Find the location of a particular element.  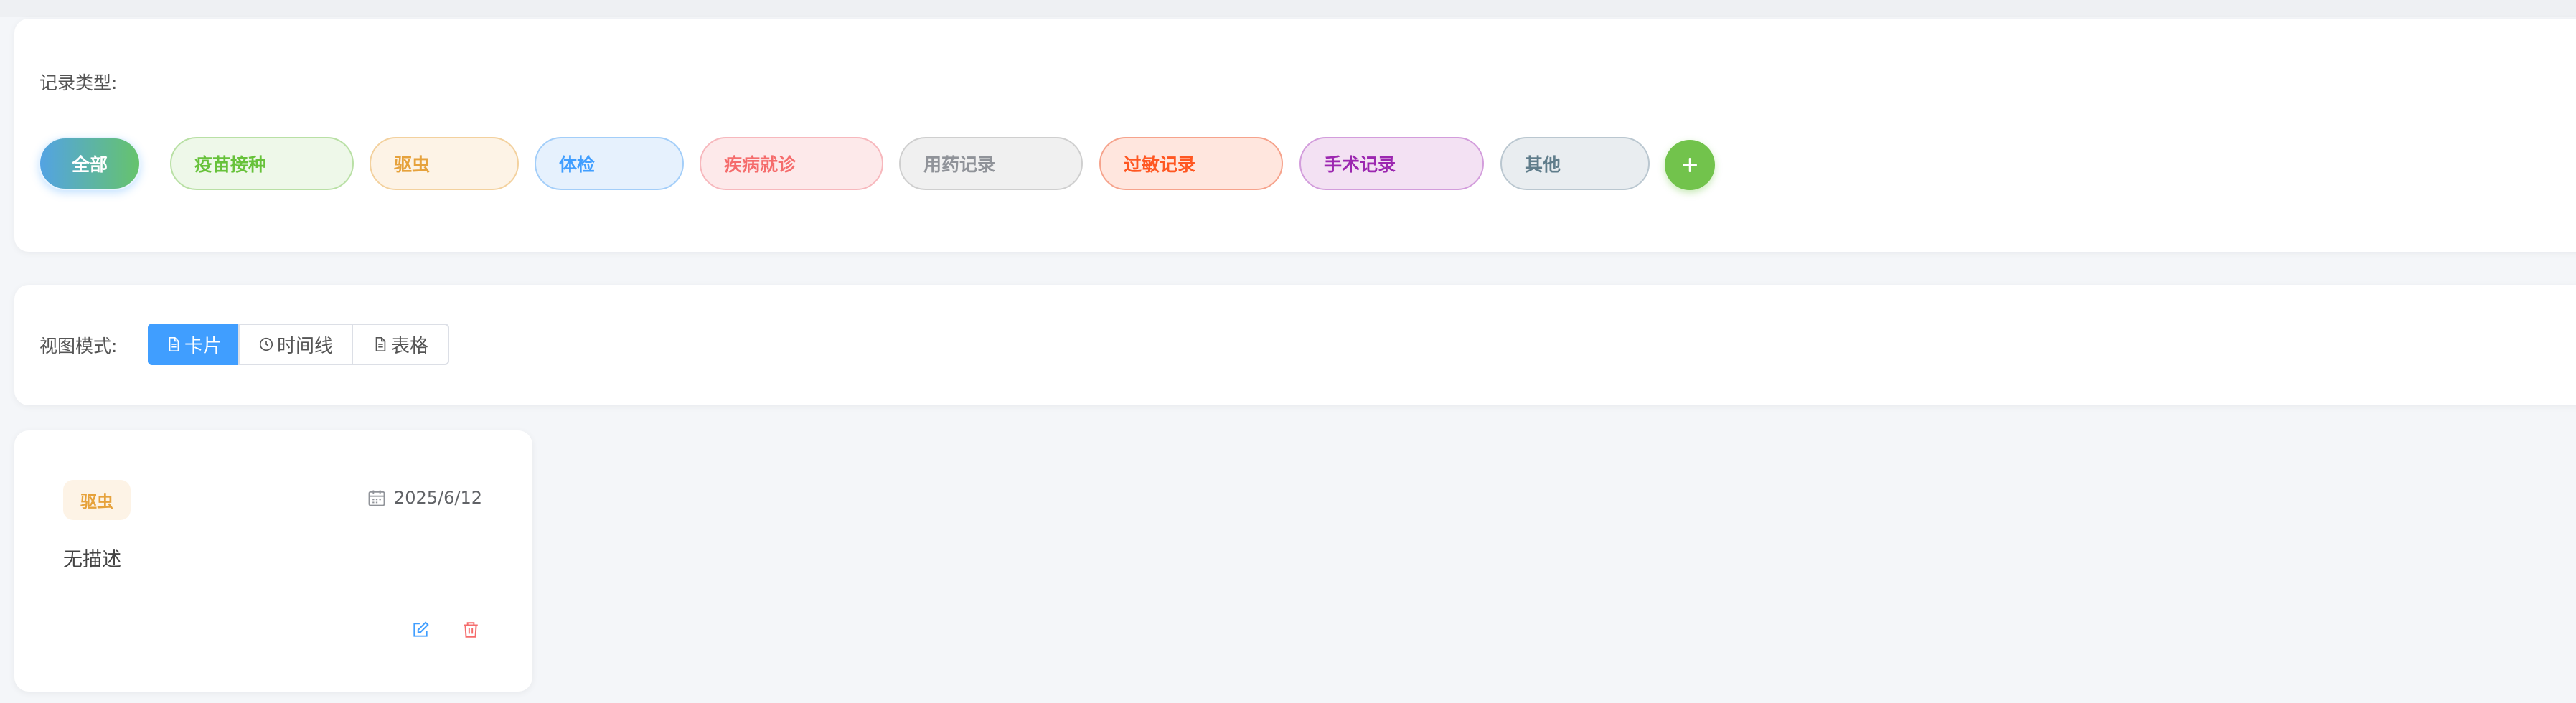

view-mode-card: 卡片 is located at coordinates (194, 345).